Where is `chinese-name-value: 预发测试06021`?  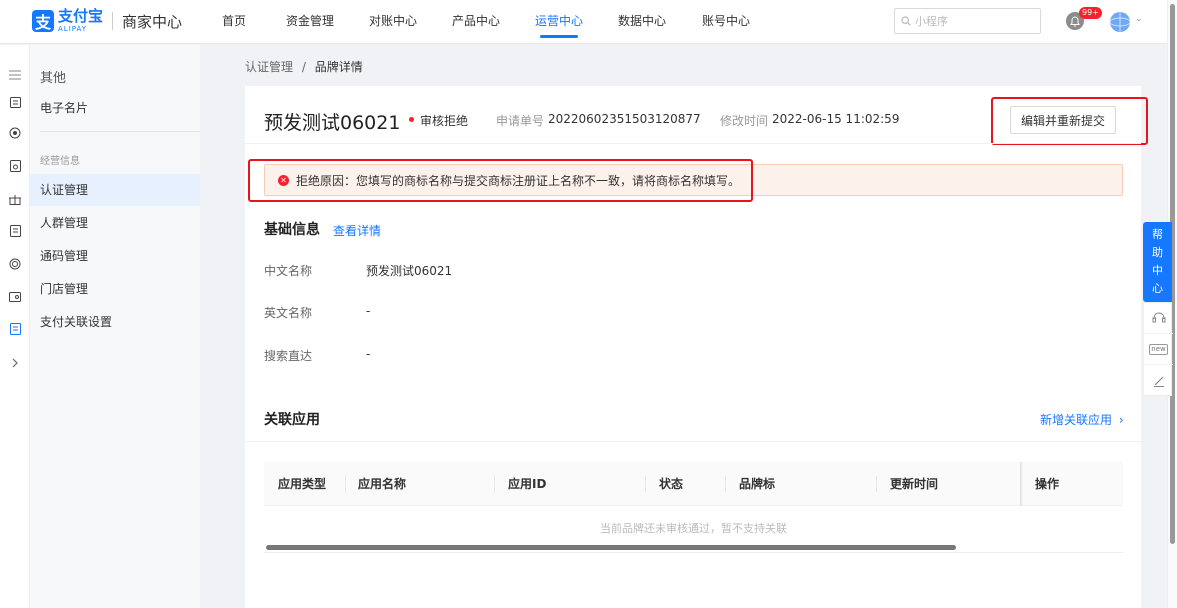 chinese-name-value: 预发测试06021 is located at coordinates (409, 271).